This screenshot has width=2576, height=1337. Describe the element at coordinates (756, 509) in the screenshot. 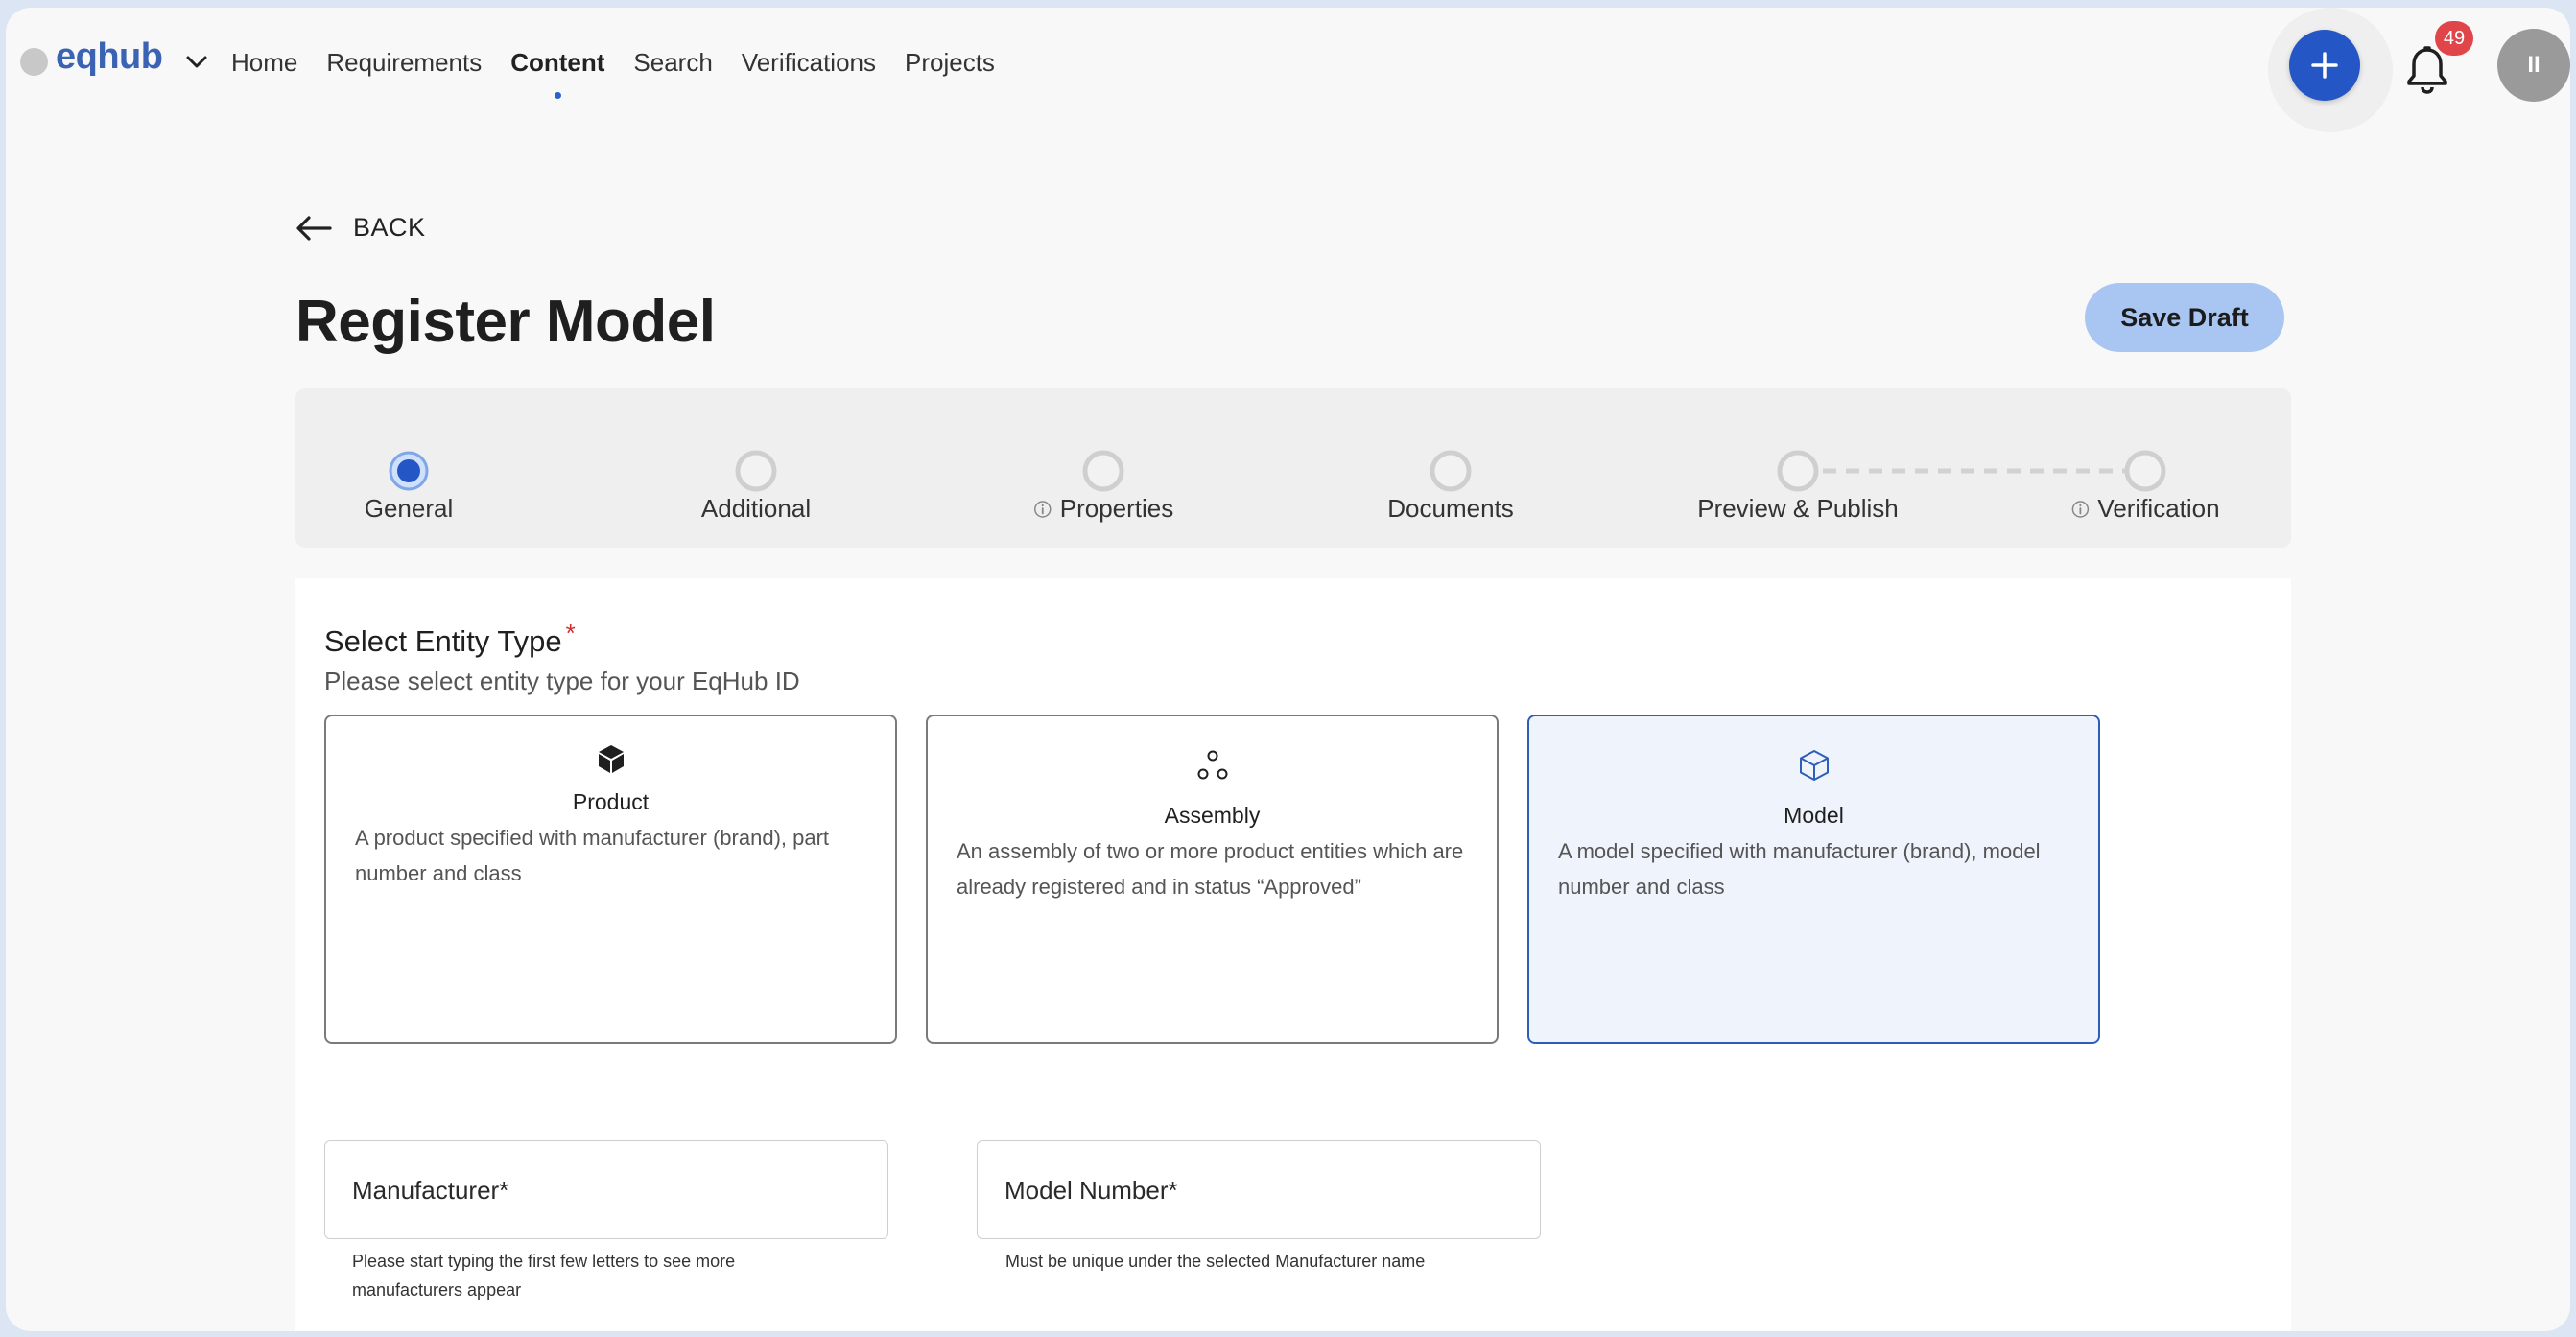

I see `step-label-additional: Additional` at that location.